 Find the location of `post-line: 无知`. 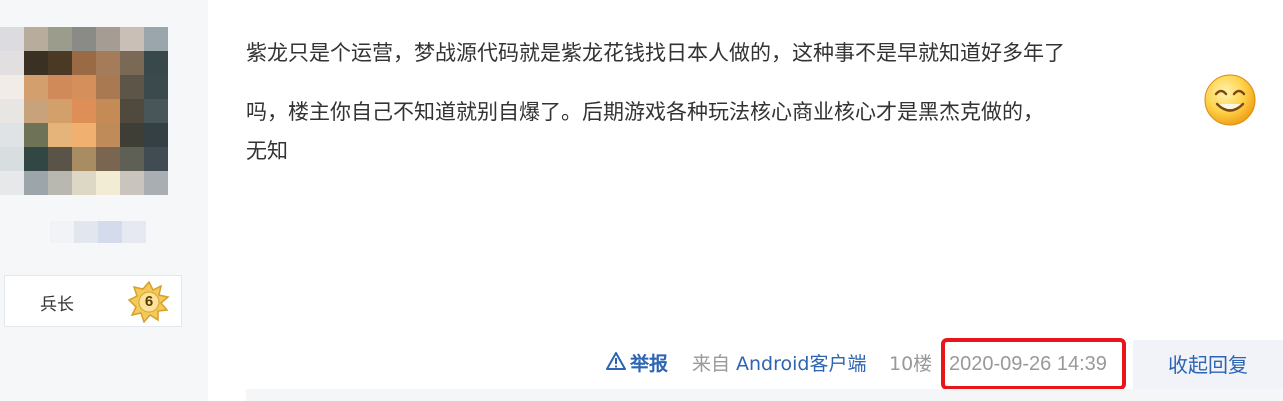

post-line: 无知 is located at coordinates (267, 151).